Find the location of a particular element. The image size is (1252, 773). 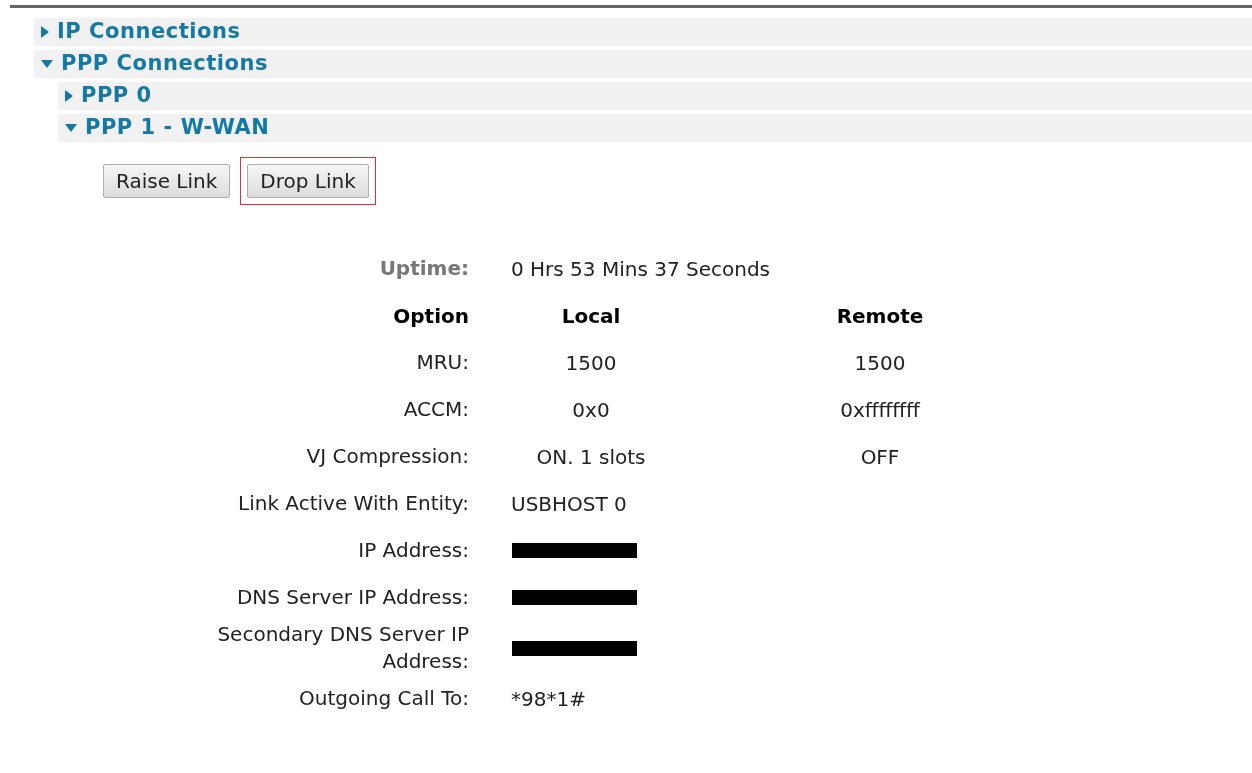

table-cell: ON. 1 slots is located at coordinates (591, 456).